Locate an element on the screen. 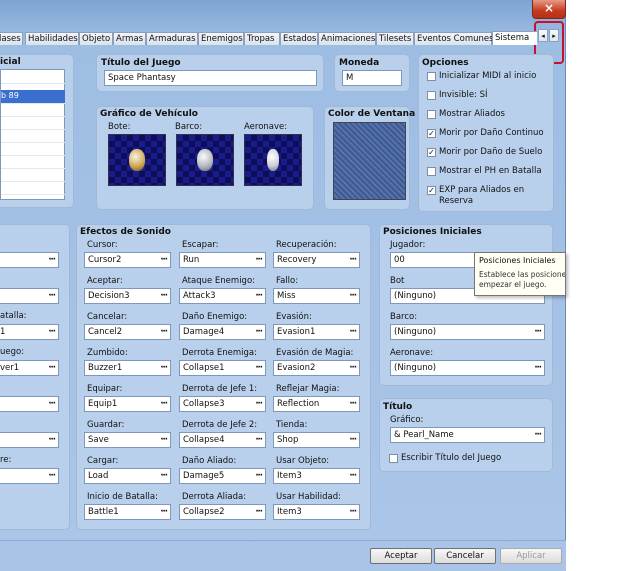 The width and height of the screenshot is (630, 571). apply-button: Aplicar is located at coordinates (531, 556).